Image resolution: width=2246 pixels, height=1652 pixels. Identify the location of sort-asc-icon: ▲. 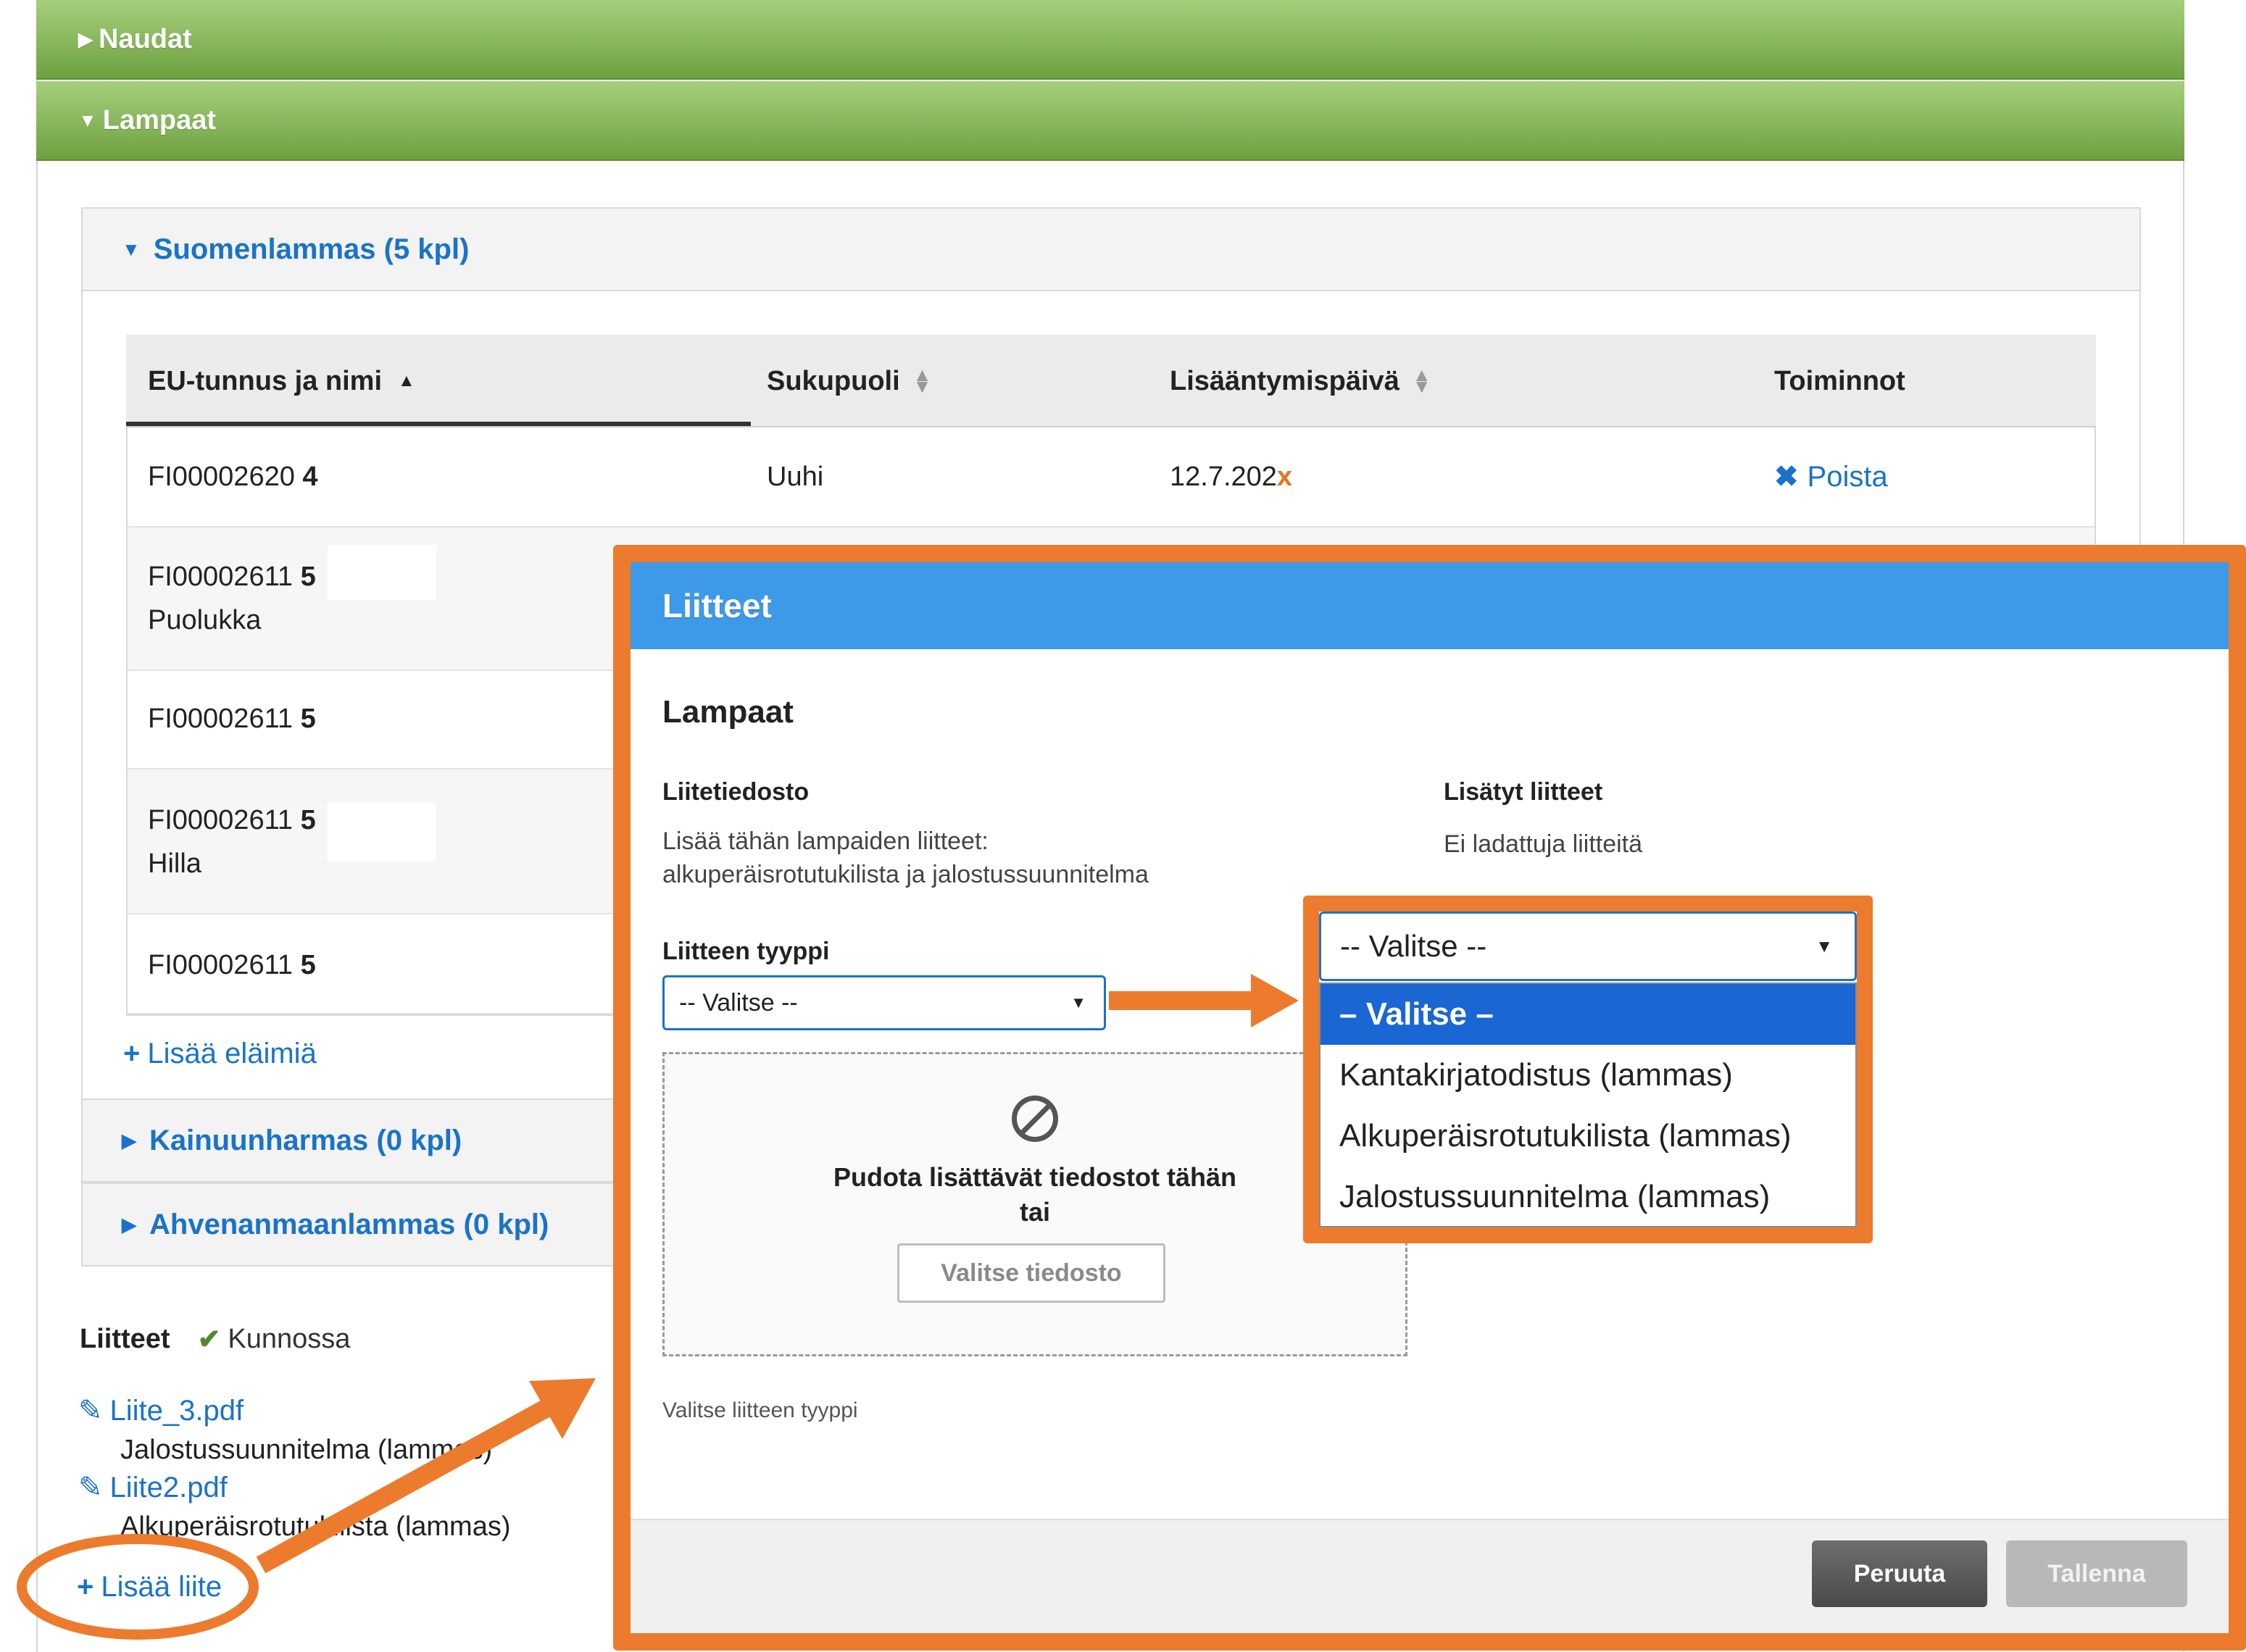
(406, 381).